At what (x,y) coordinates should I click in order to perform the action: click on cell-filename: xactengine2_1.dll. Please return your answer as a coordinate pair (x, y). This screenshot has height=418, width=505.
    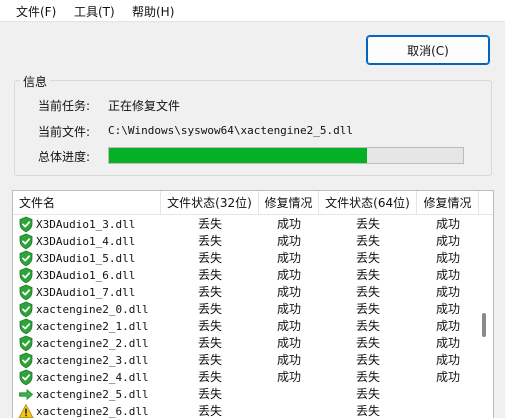
    Looking at the image, I should click on (92, 326).